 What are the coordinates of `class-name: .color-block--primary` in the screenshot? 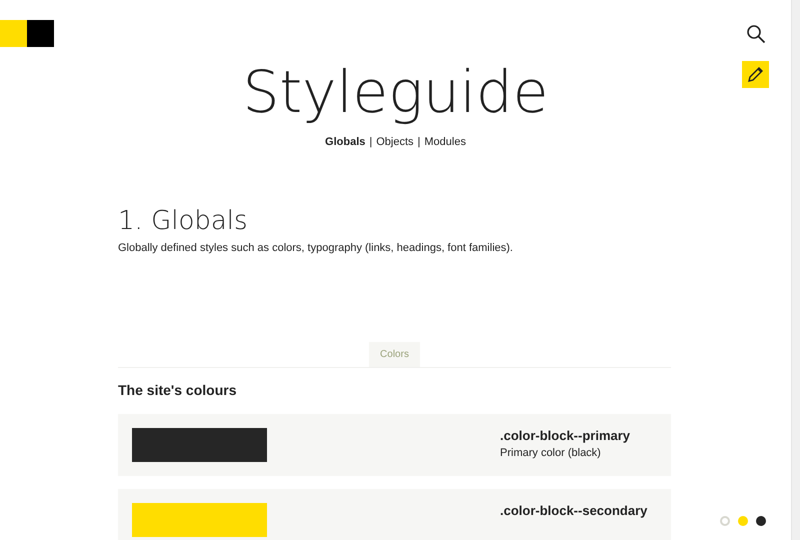 It's located at (565, 435).